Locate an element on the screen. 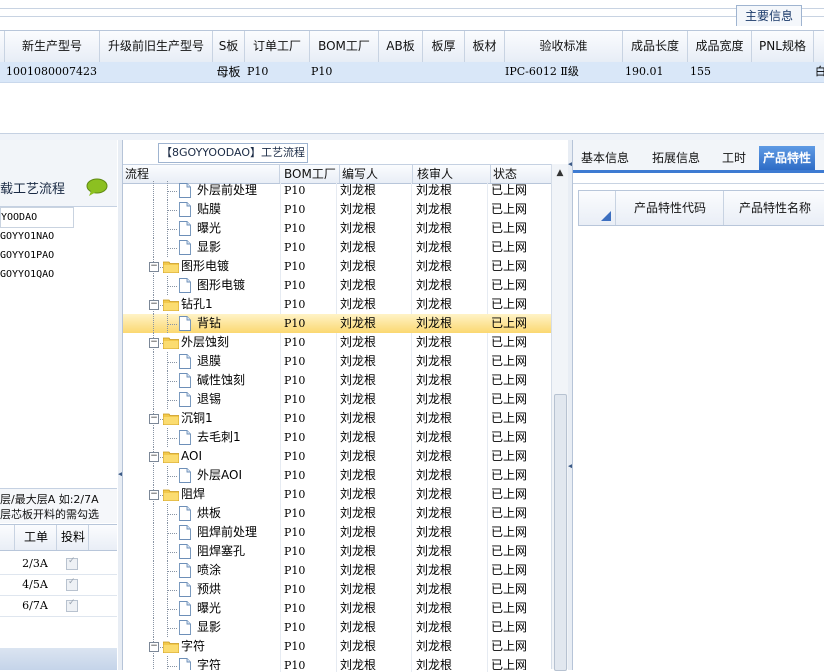 The image size is (824, 672). table-row: 碱性蚀刻 P10 刘龙根 刘龙根 已上网 is located at coordinates (337, 380).